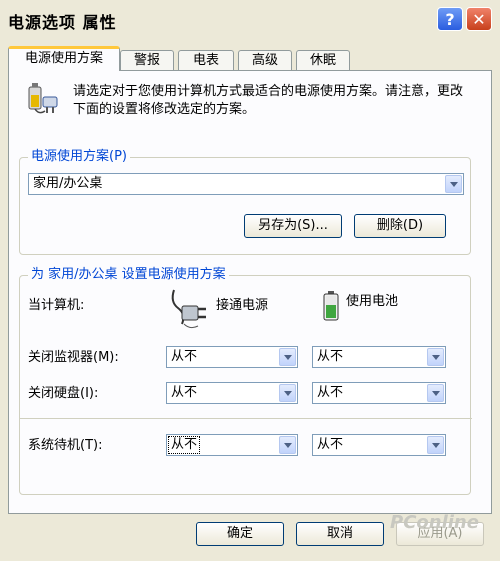 This screenshot has height=561, width=500. What do you see at coordinates (242, 305) in the screenshot?
I see `plugged-in-label: 接通电源` at bounding box center [242, 305].